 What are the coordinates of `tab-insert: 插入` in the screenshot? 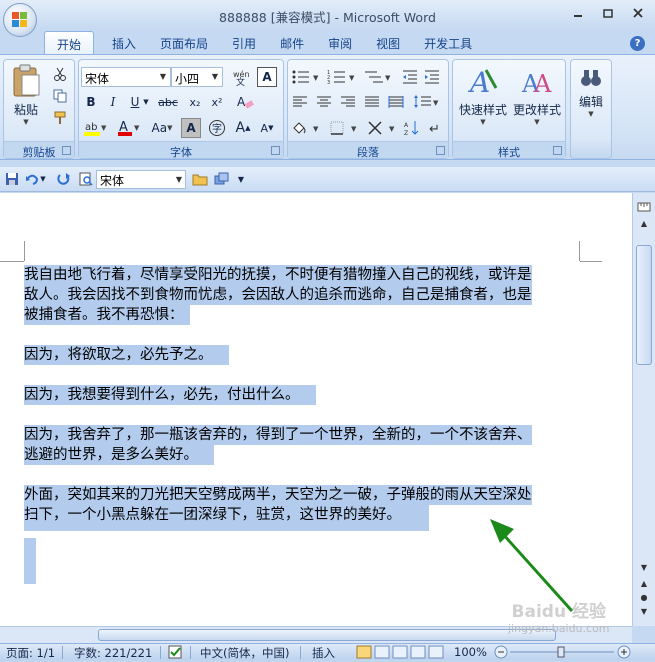 It's located at (124, 43).